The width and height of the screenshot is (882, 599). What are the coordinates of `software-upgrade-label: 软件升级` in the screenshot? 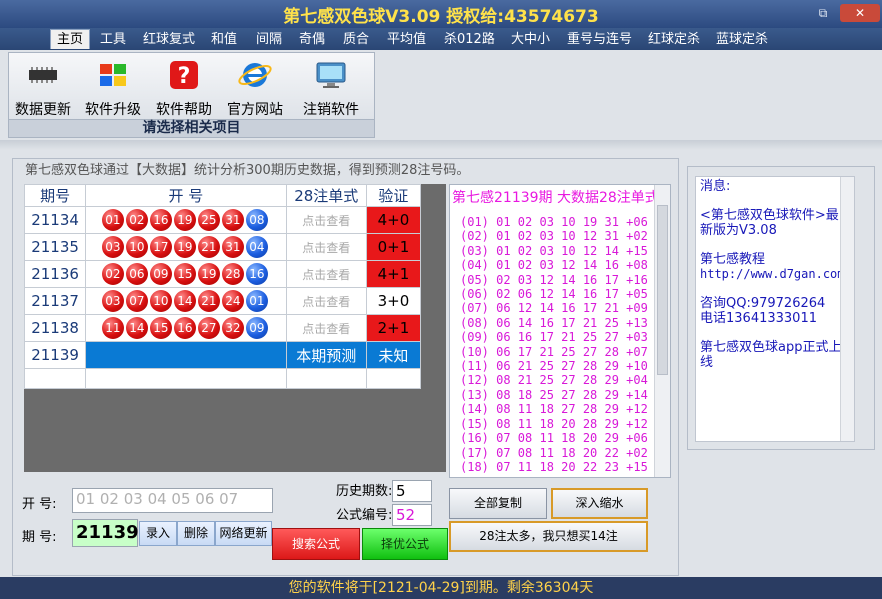 It's located at (113, 110).